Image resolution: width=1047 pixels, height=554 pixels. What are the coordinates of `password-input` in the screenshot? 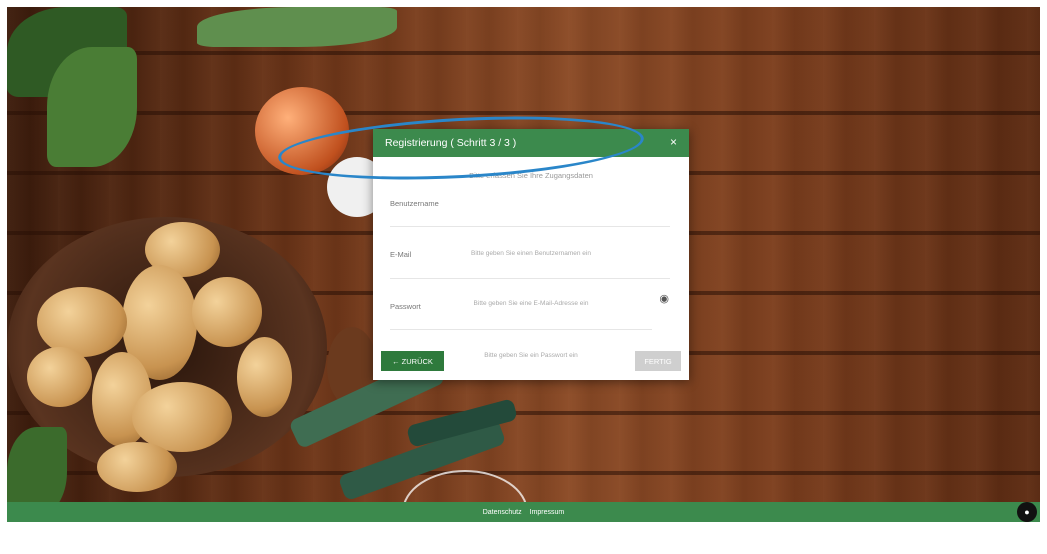 It's located at (521, 322).